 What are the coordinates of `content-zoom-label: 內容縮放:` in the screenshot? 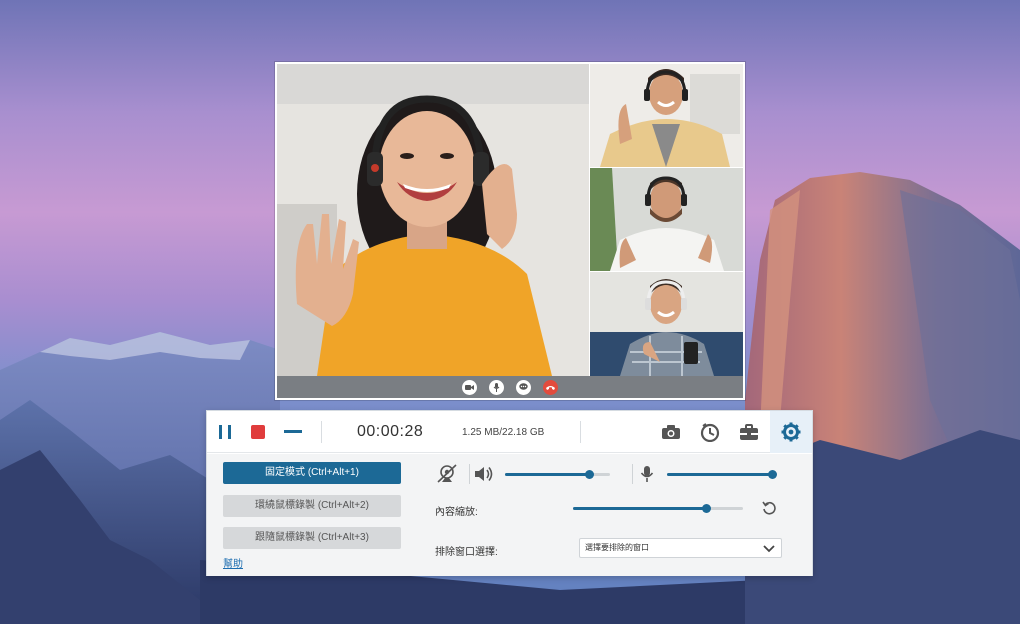 It's located at (456, 512).